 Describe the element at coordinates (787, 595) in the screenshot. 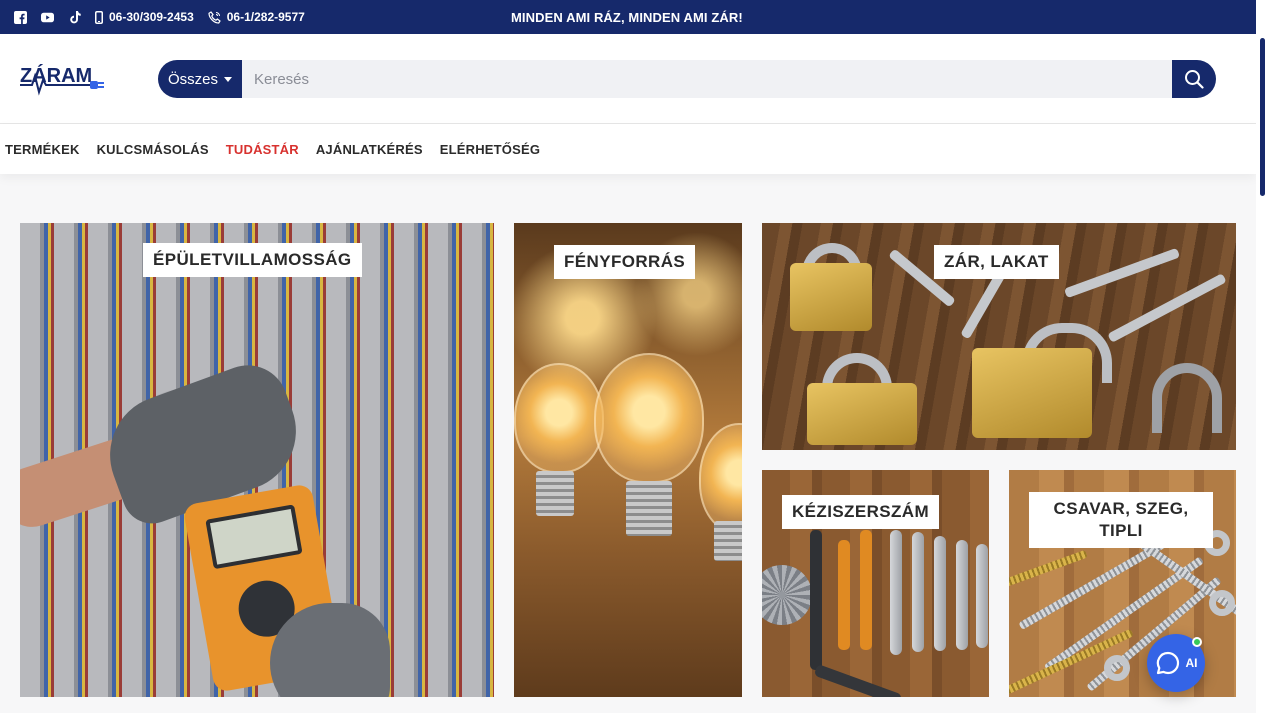

I see `saw-blade-image` at that location.